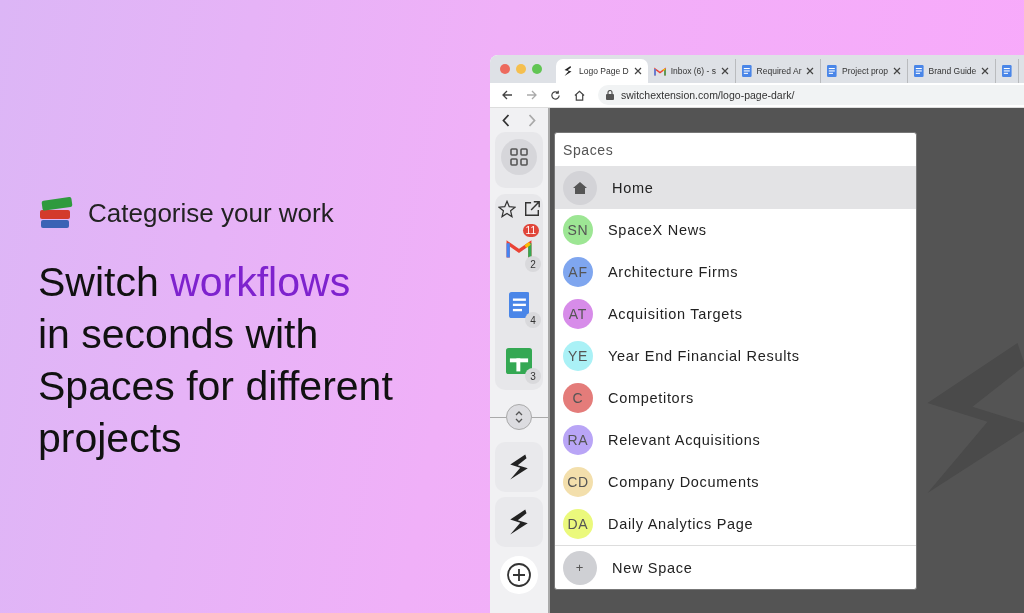 The width and height of the screenshot is (1024, 613). I want to click on browser-tab: Brand Guide, so click(952, 71).